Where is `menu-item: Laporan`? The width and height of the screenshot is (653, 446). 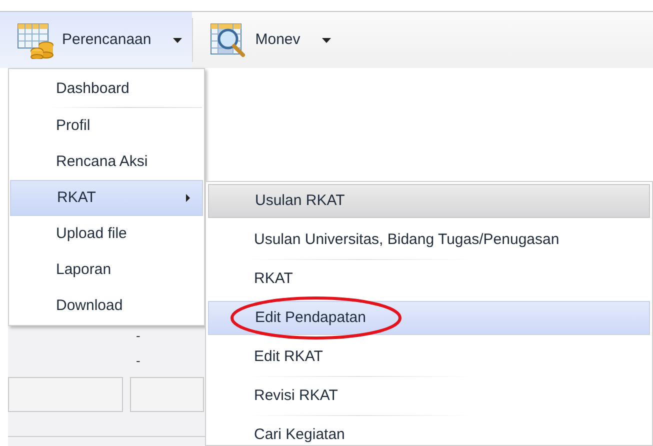
menu-item: Laporan is located at coordinates (106, 270).